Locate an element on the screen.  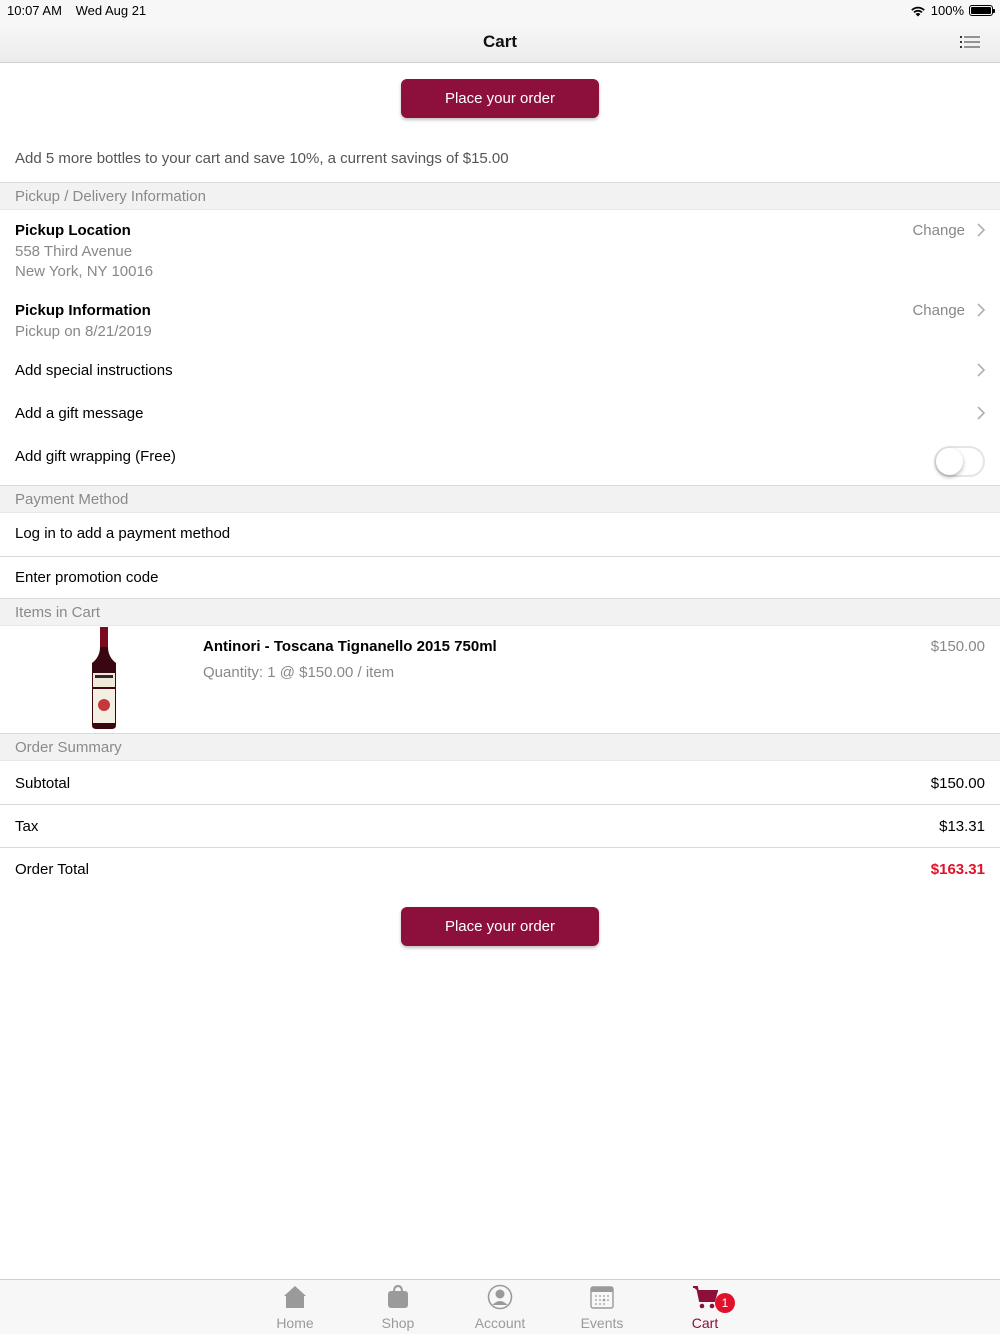
order-total-label: Order Total is located at coordinates (52, 869).